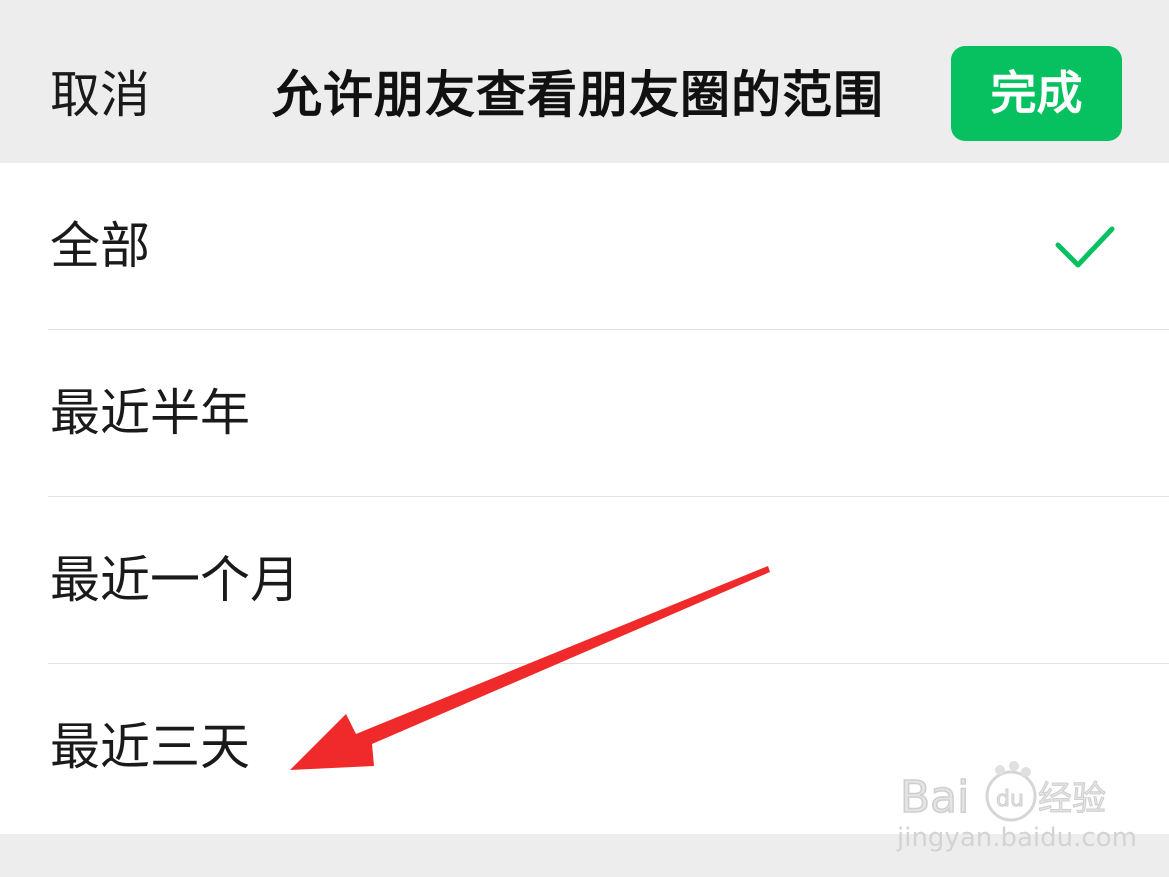 This screenshot has height=877, width=1169. I want to click on svg-text: du, so click(1010, 799).